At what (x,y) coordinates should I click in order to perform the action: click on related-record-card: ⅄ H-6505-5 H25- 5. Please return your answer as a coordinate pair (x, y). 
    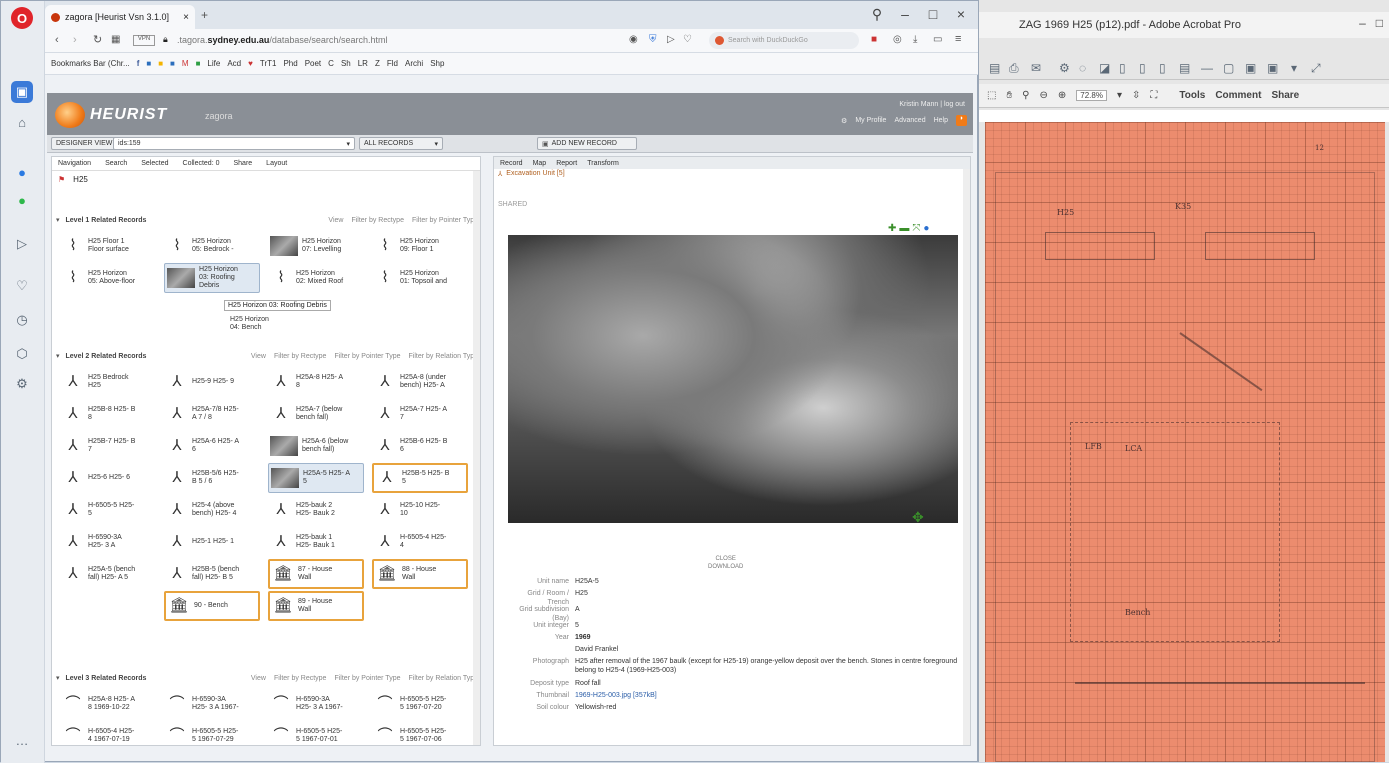
    Looking at the image, I should click on (108, 510).